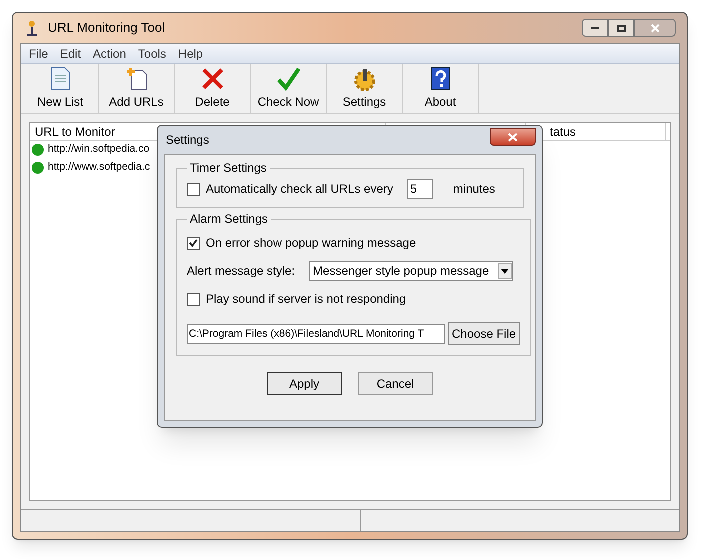 The height and width of the screenshot is (560, 708). I want to click on checkbox-label: Automatically check all URLs every, so click(300, 189).